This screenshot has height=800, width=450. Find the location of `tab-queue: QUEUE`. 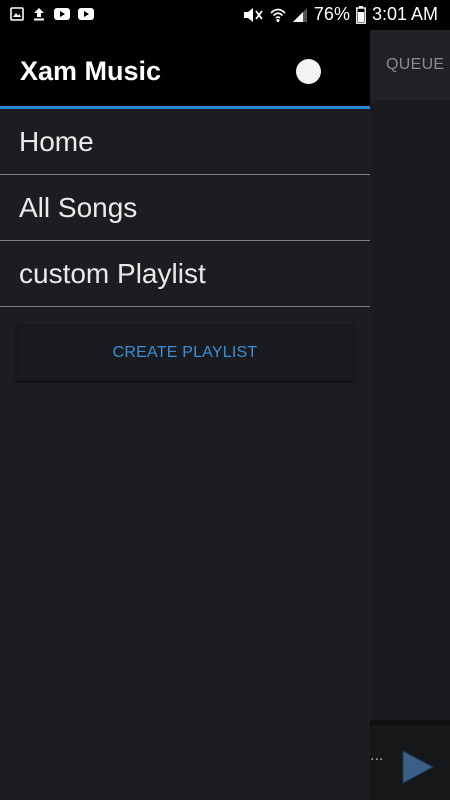

tab-queue: QUEUE is located at coordinates (415, 65).